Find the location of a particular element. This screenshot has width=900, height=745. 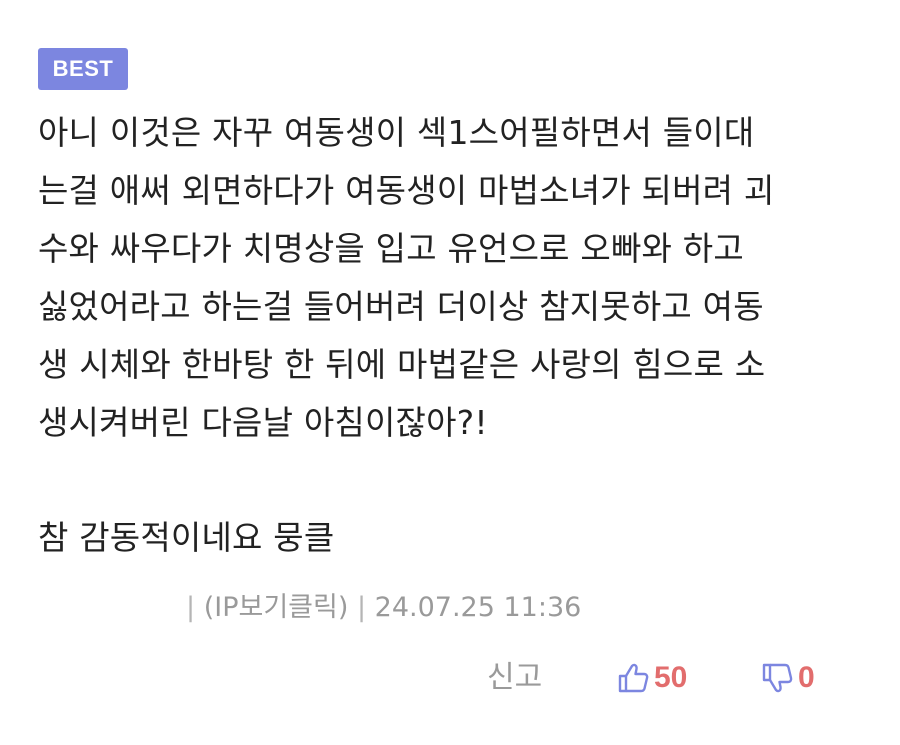

best-badge: BEST is located at coordinates (83, 69).